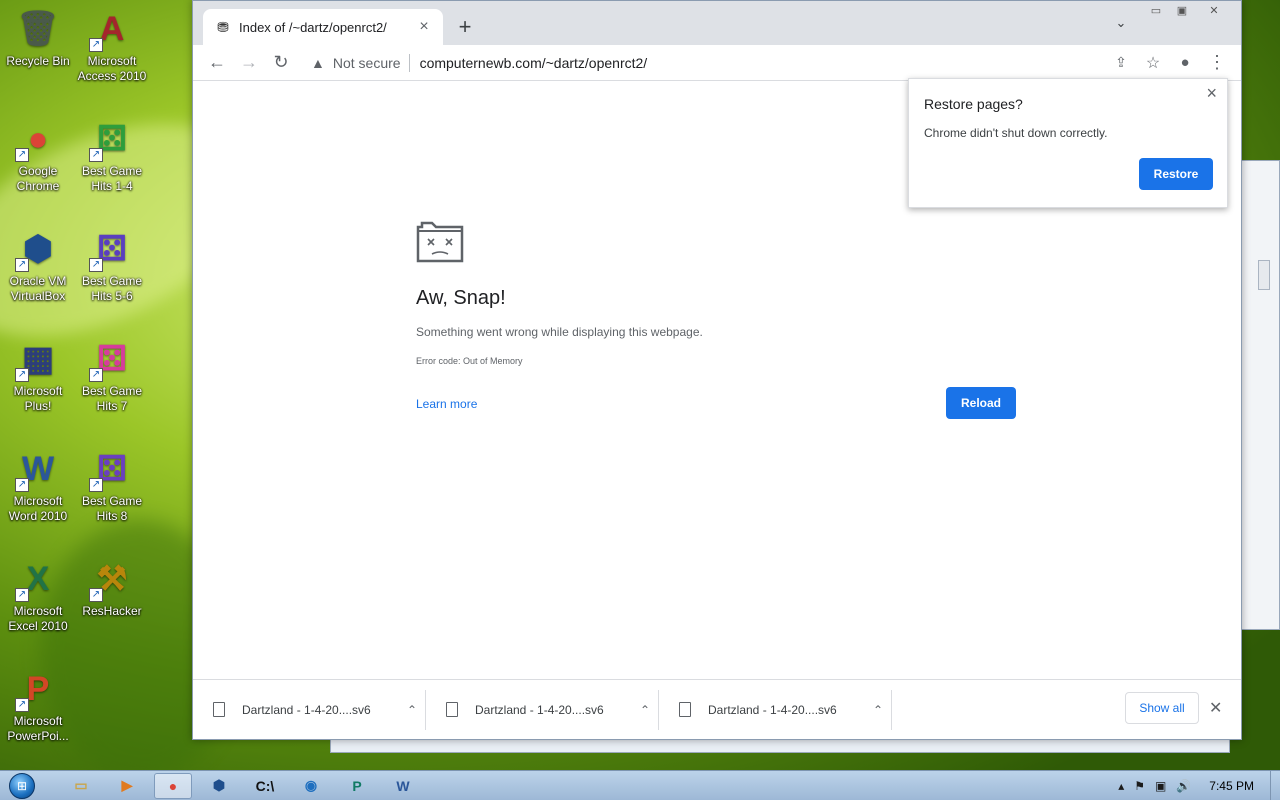 The image size is (1280, 800). I want to click on action-center-flag-icon: ⚑, so click(1139, 786).